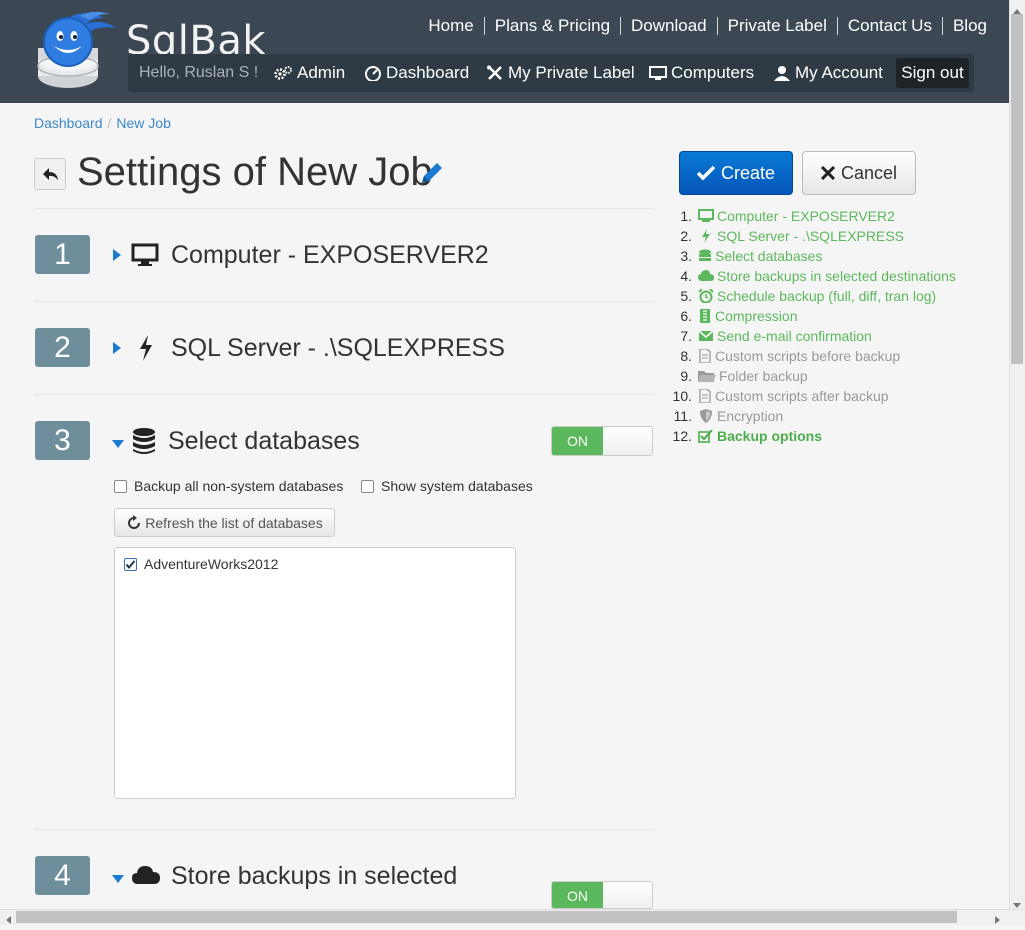 This screenshot has height=930, width=1025. Describe the element at coordinates (146, 350) in the screenshot. I see `bolt-icon` at that location.